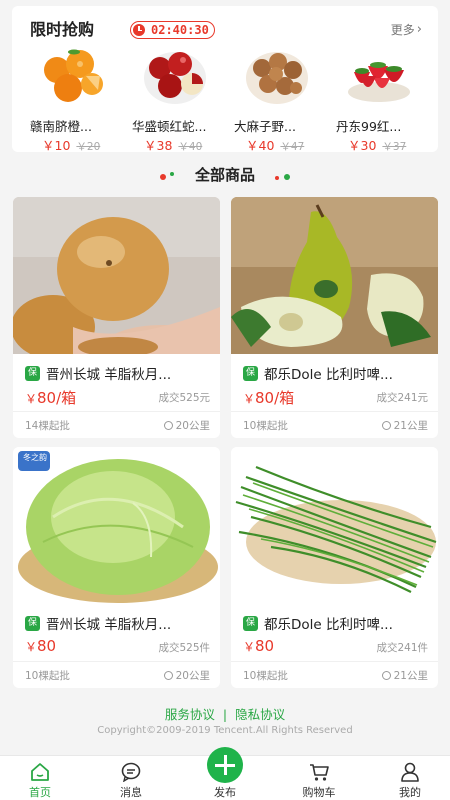 Image resolution: width=450 pixels, height=800 pixels. Describe the element at coordinates (116, 275) in the screenshot. I see `asian-pear-image` at that location.